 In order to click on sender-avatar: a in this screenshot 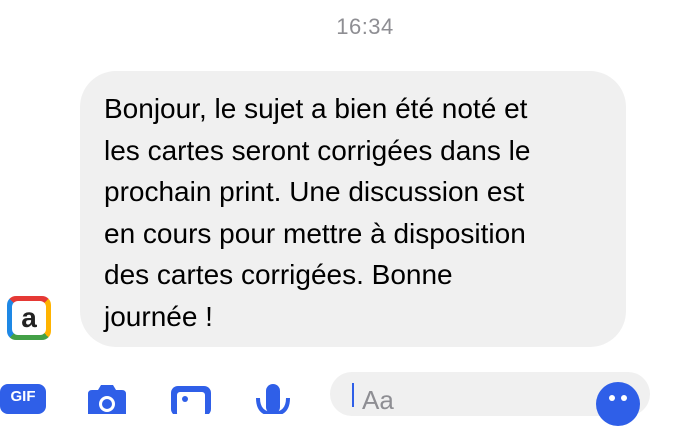, I will do `click(29, 318)`.